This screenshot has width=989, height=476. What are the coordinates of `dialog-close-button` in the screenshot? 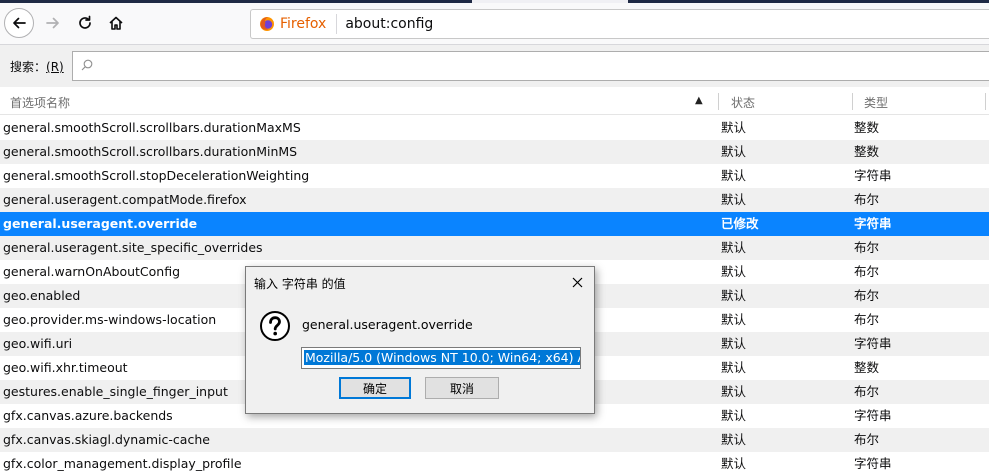 It's located at (577, 282).